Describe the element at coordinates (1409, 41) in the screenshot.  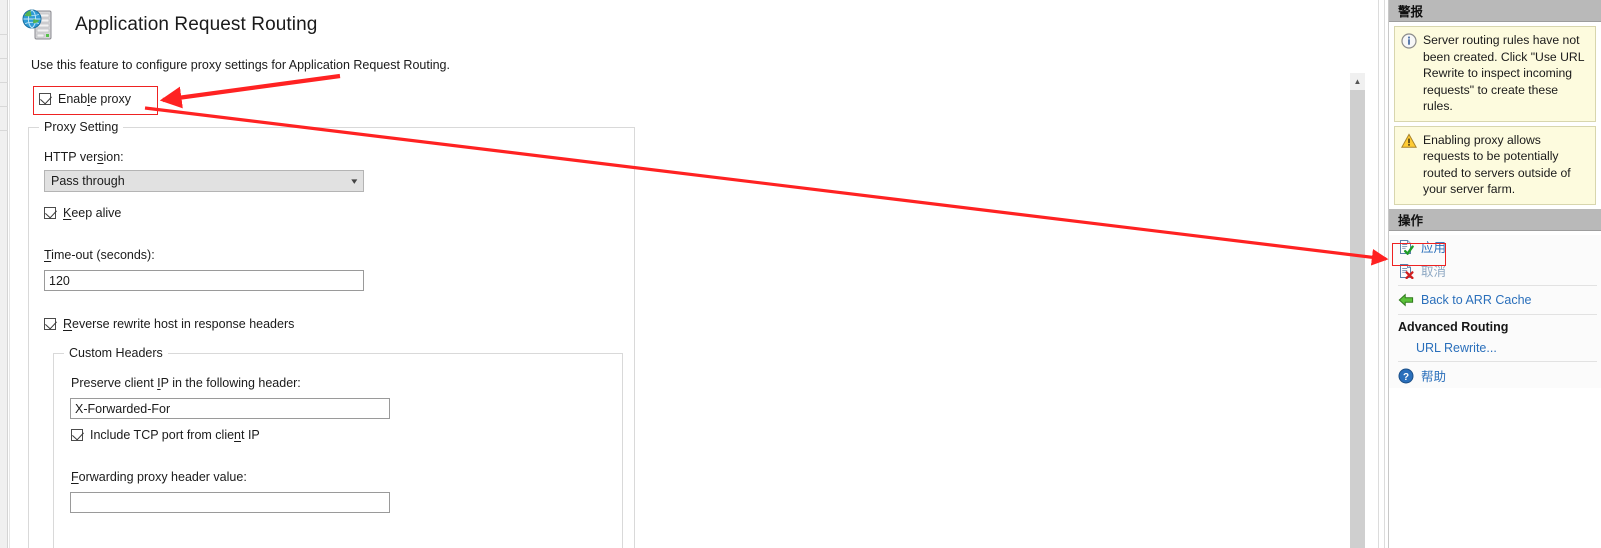
I see `info-icon` at that location.